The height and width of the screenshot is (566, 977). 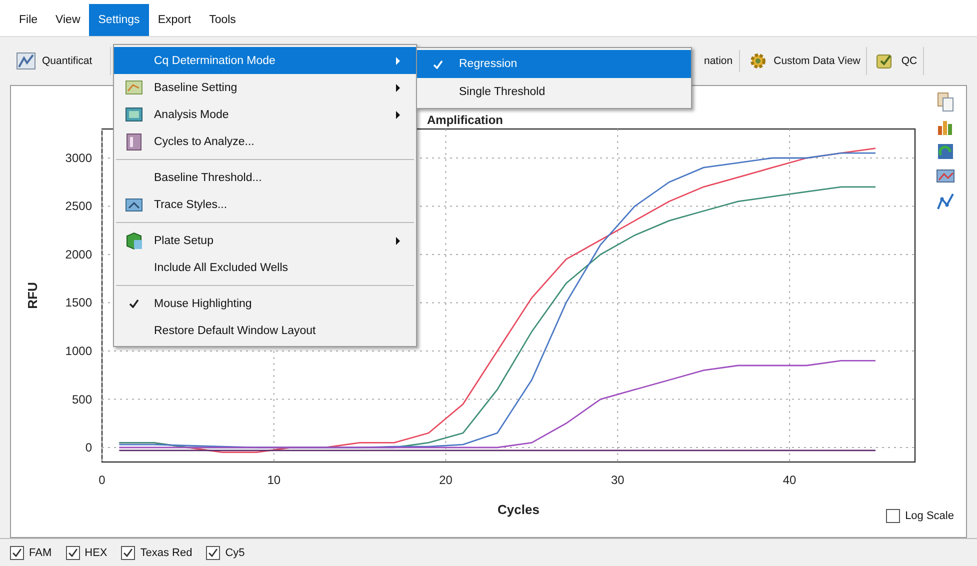 What do you see at coordinates (119, 20) in the screenshot?
I see `menu-item: Settings` at bounding box center [119, 20].